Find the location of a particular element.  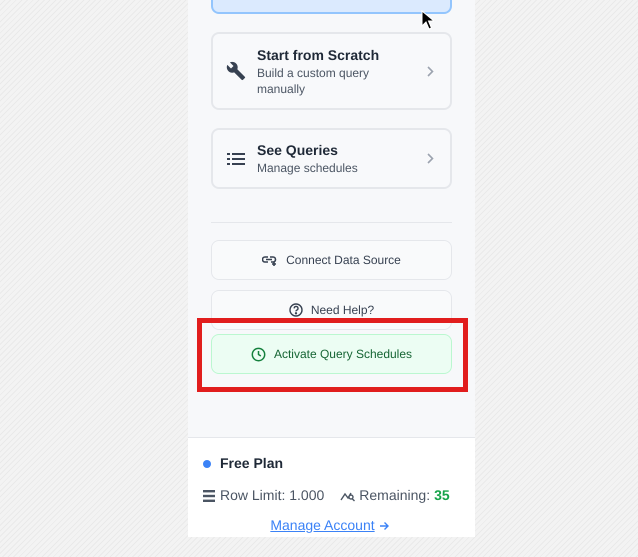

option-card is located at coordinates (331, 7).